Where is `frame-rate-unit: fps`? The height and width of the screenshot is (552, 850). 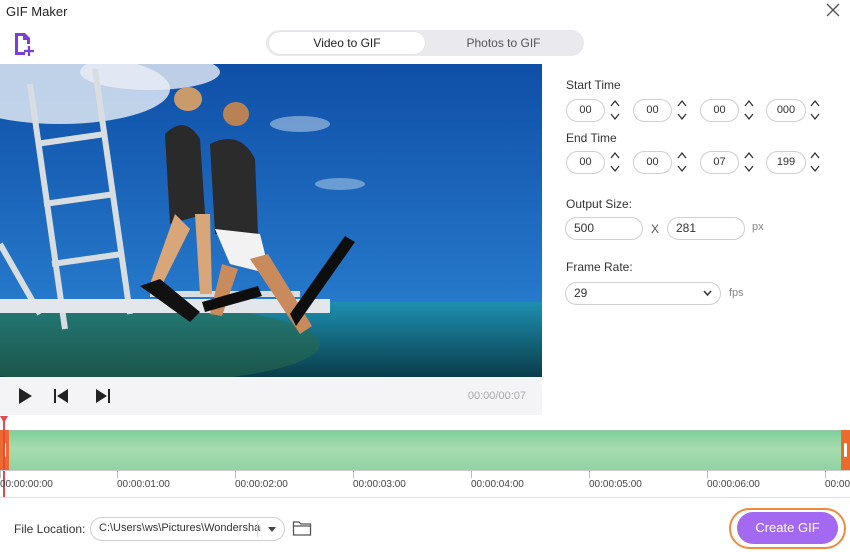
frame-rate-unit: fps is located at coordinates (736, 293).